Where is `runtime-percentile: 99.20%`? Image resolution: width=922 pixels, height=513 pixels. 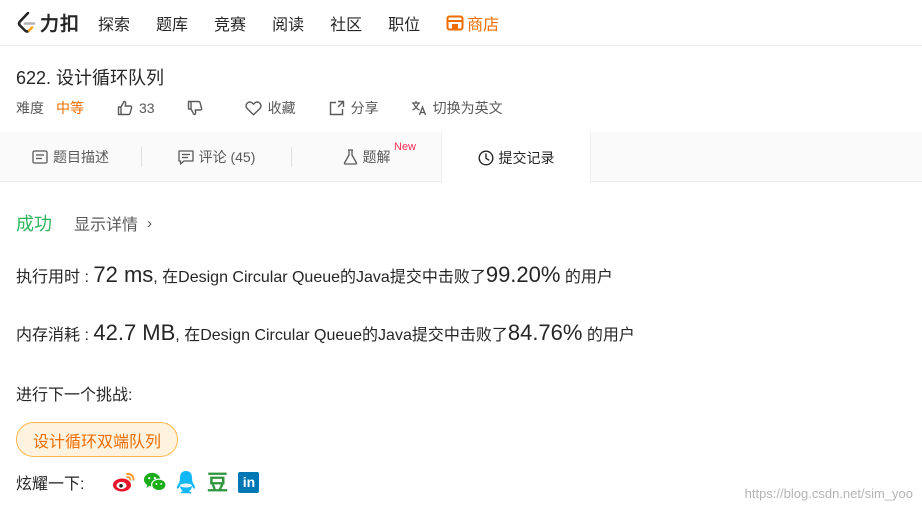
runtime-percentile: 99.20% is located at coordinates (523, 274).